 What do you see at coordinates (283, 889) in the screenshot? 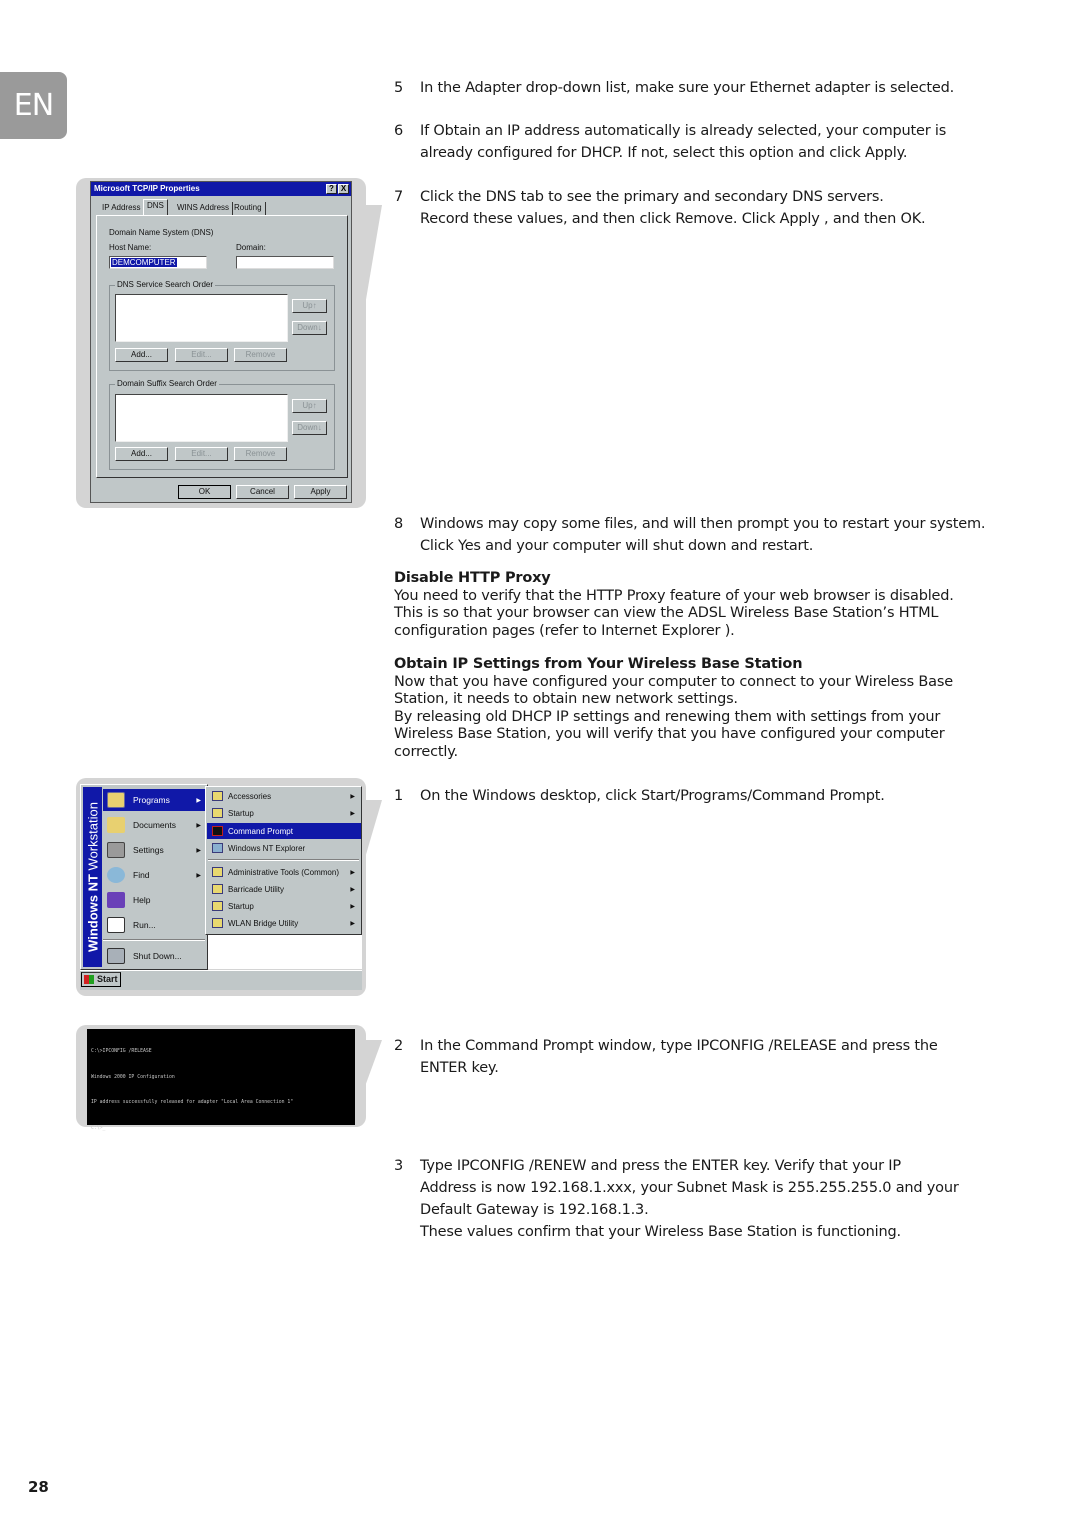
I see `submenu-item-barricade-utility: Barricade Utility ▶` at bounding box center [283, 889].